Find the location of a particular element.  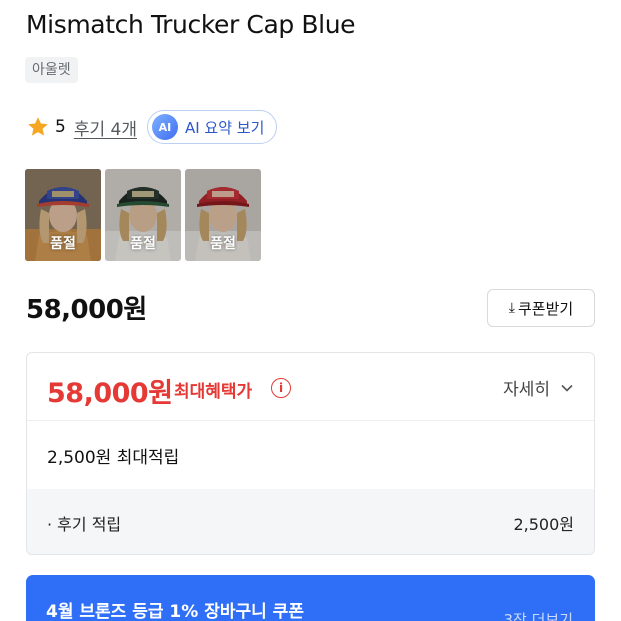

coupon-more-link: 3장 더보기 is located at coordinates (538, 615).